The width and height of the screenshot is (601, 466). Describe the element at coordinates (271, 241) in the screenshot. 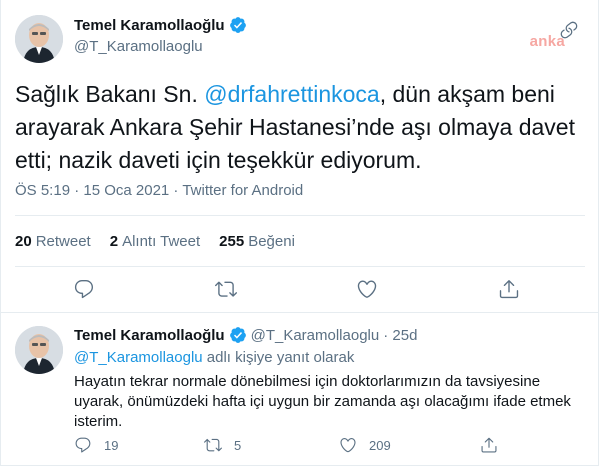

I see `likes-label: Beğeni` at that location.